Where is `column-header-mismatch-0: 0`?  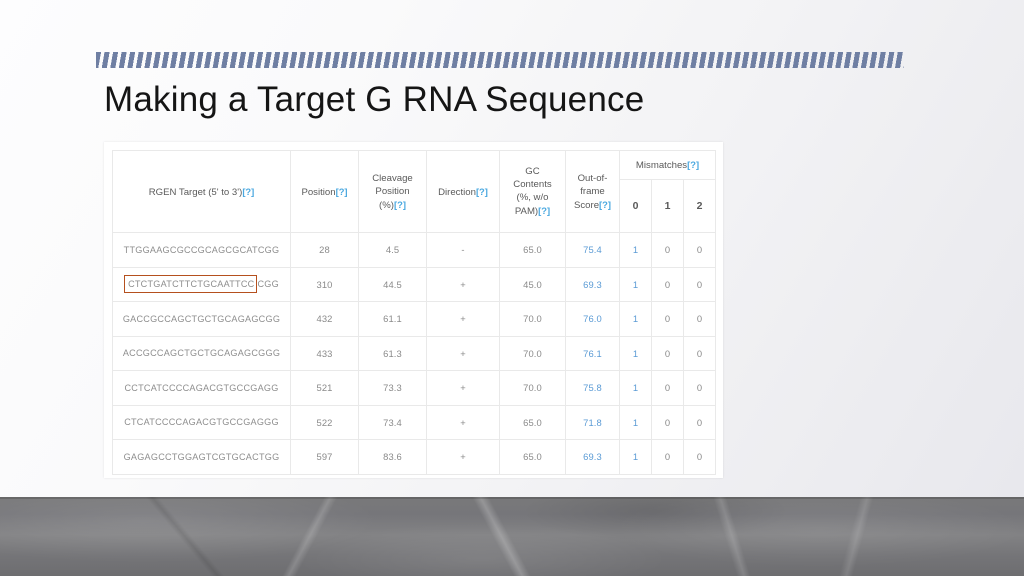 column-header-mismatch-0: 0 is located at coordinates (635, 206).